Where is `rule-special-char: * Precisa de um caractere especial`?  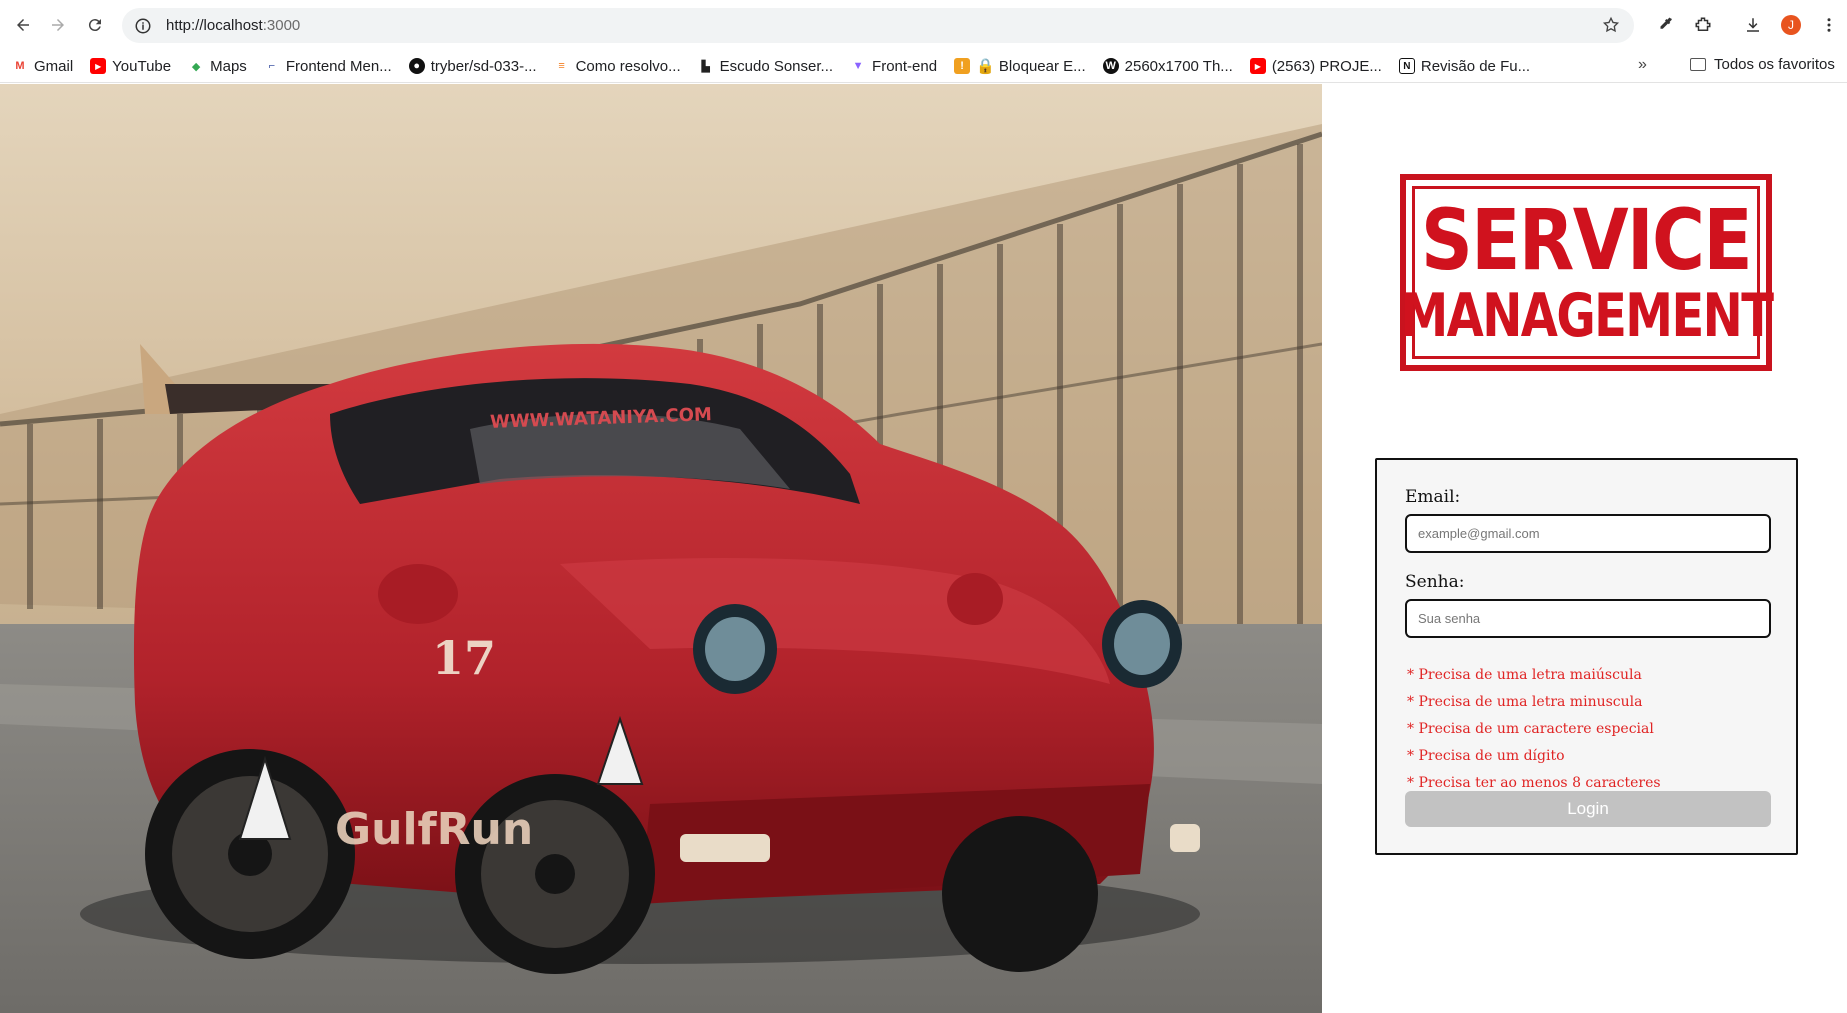 rule-special-char: * Precisa de um caractere especial is located at coordinates (1530, 729).